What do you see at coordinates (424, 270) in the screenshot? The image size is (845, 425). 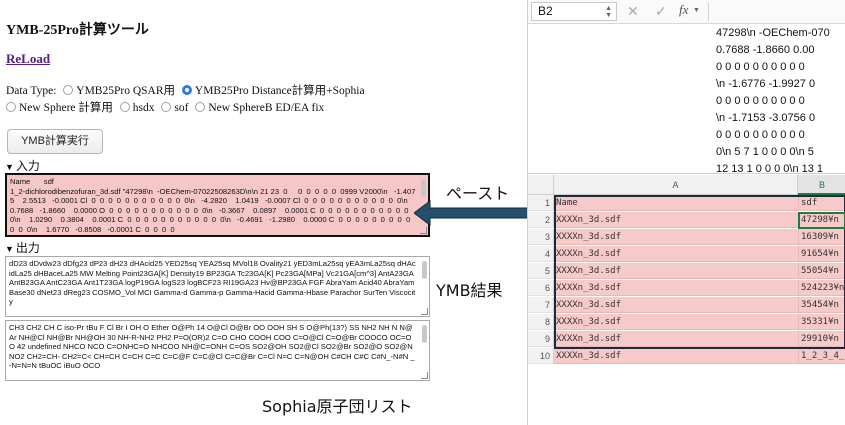 I see `output-scrollbar` at bounding box center [424, 270].